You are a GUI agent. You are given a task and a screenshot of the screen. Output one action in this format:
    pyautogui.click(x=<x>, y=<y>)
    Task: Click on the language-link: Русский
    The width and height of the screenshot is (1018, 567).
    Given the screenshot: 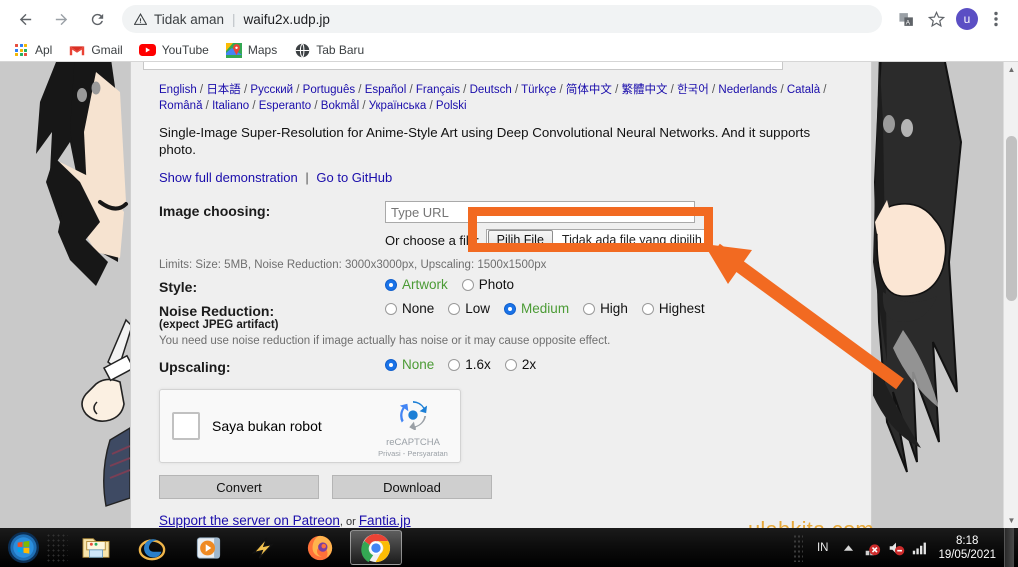 What is the action you would take?
    pyautogui.click(x=271, y=90)
    